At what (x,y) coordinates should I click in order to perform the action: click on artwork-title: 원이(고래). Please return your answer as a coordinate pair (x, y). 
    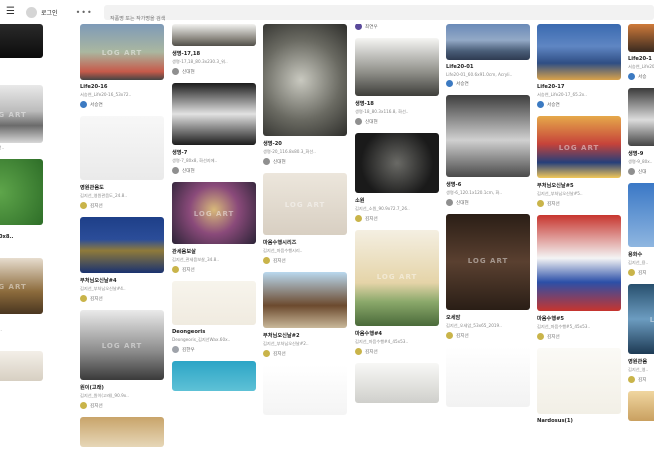
    Looking at the image, I should click on (122, 387).